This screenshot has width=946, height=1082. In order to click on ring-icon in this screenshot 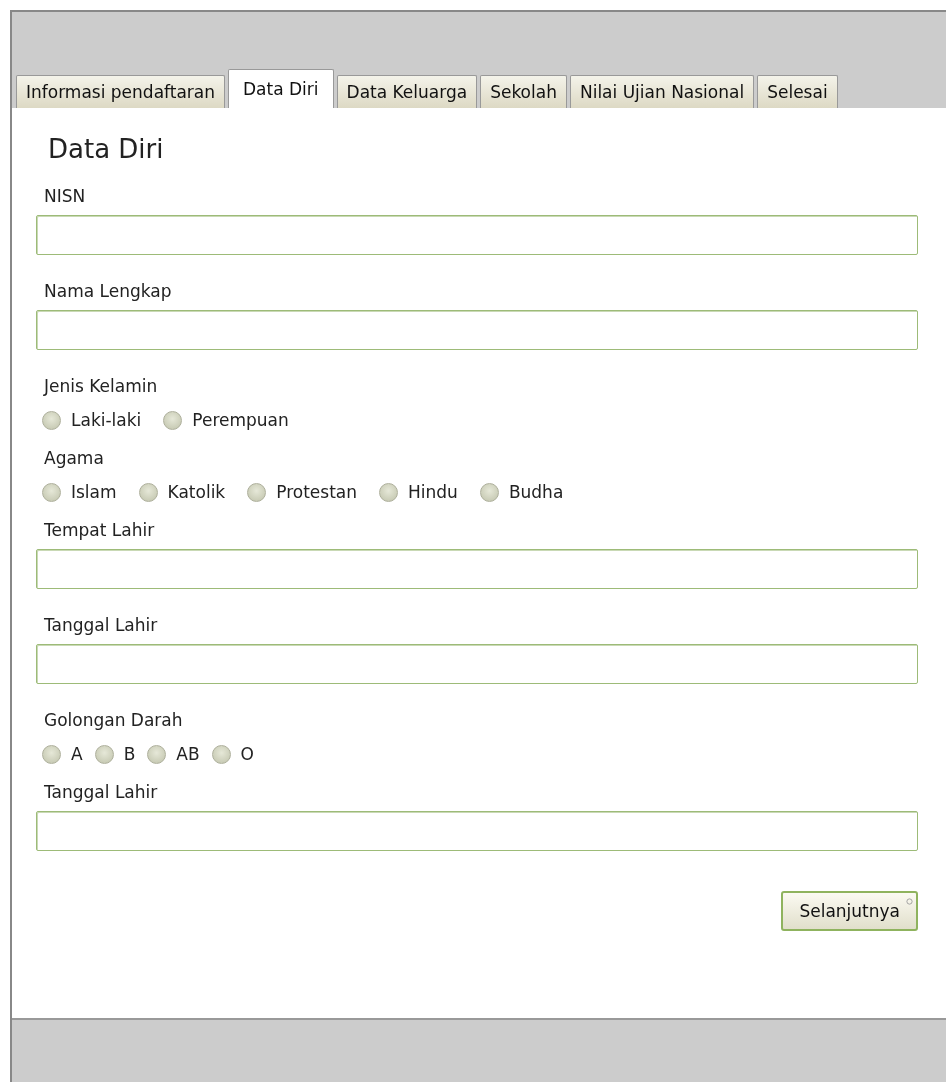, I will do `click(909, 901)`.